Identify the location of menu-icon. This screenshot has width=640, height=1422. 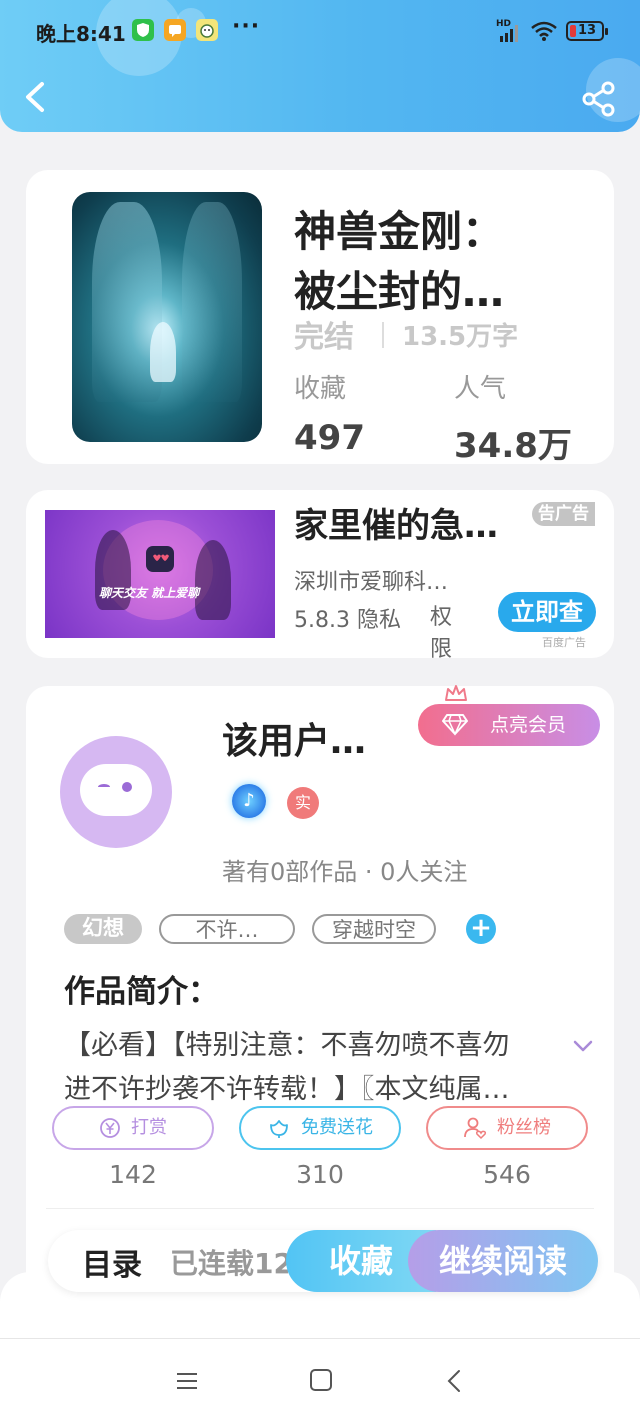
(187, 1381).